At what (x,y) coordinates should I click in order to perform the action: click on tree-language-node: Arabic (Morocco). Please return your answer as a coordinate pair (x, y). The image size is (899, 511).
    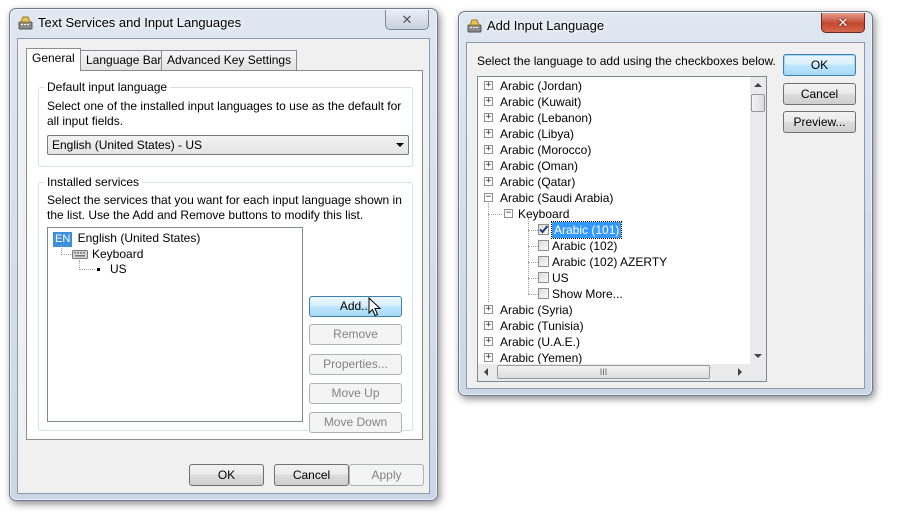
    Looking at the image, I should click on (545, 150).